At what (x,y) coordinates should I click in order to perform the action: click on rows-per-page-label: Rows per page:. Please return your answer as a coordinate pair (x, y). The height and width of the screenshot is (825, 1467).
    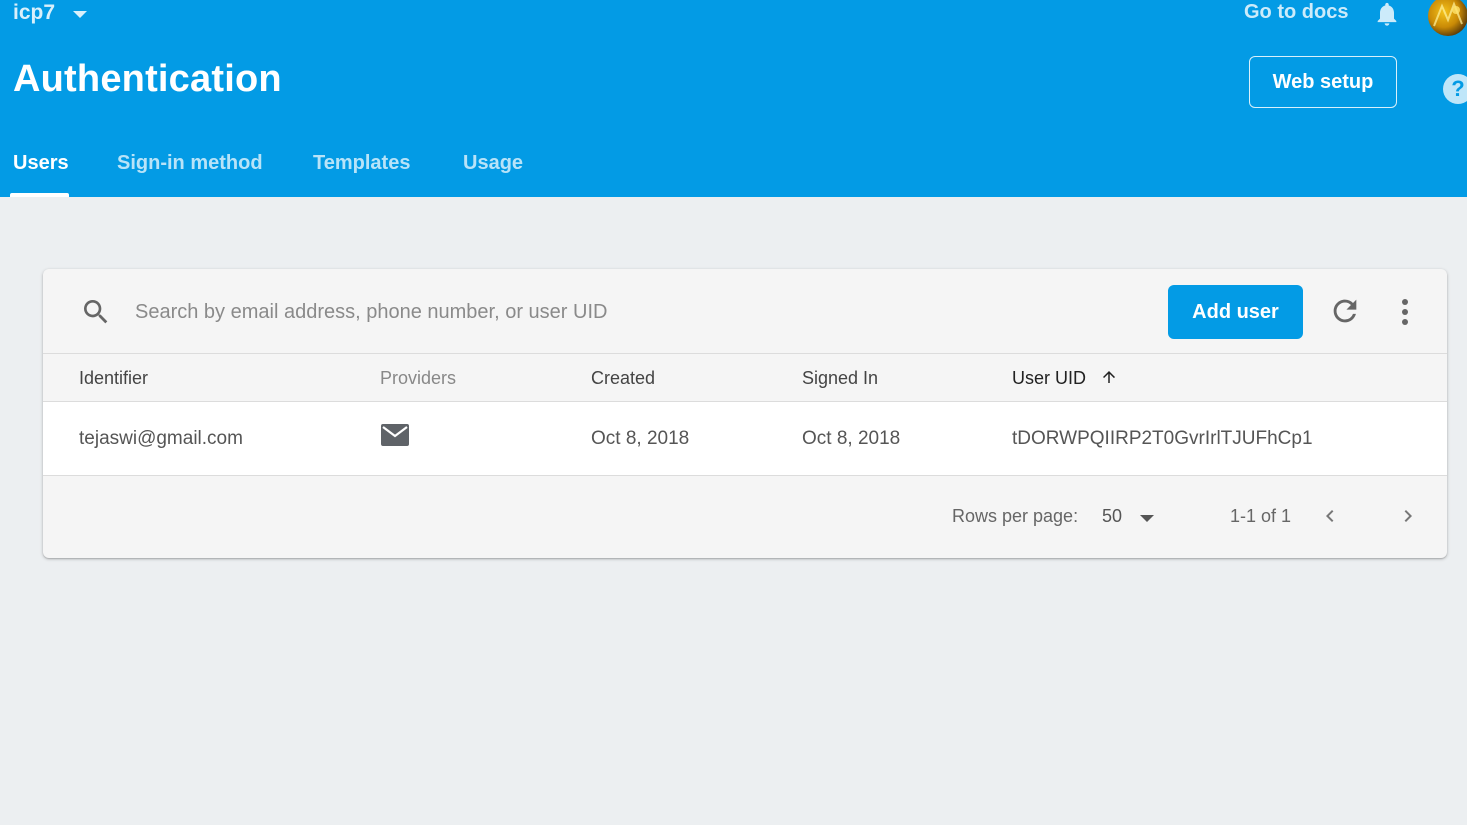
    Looking at the image, I should click on (1015, 516).